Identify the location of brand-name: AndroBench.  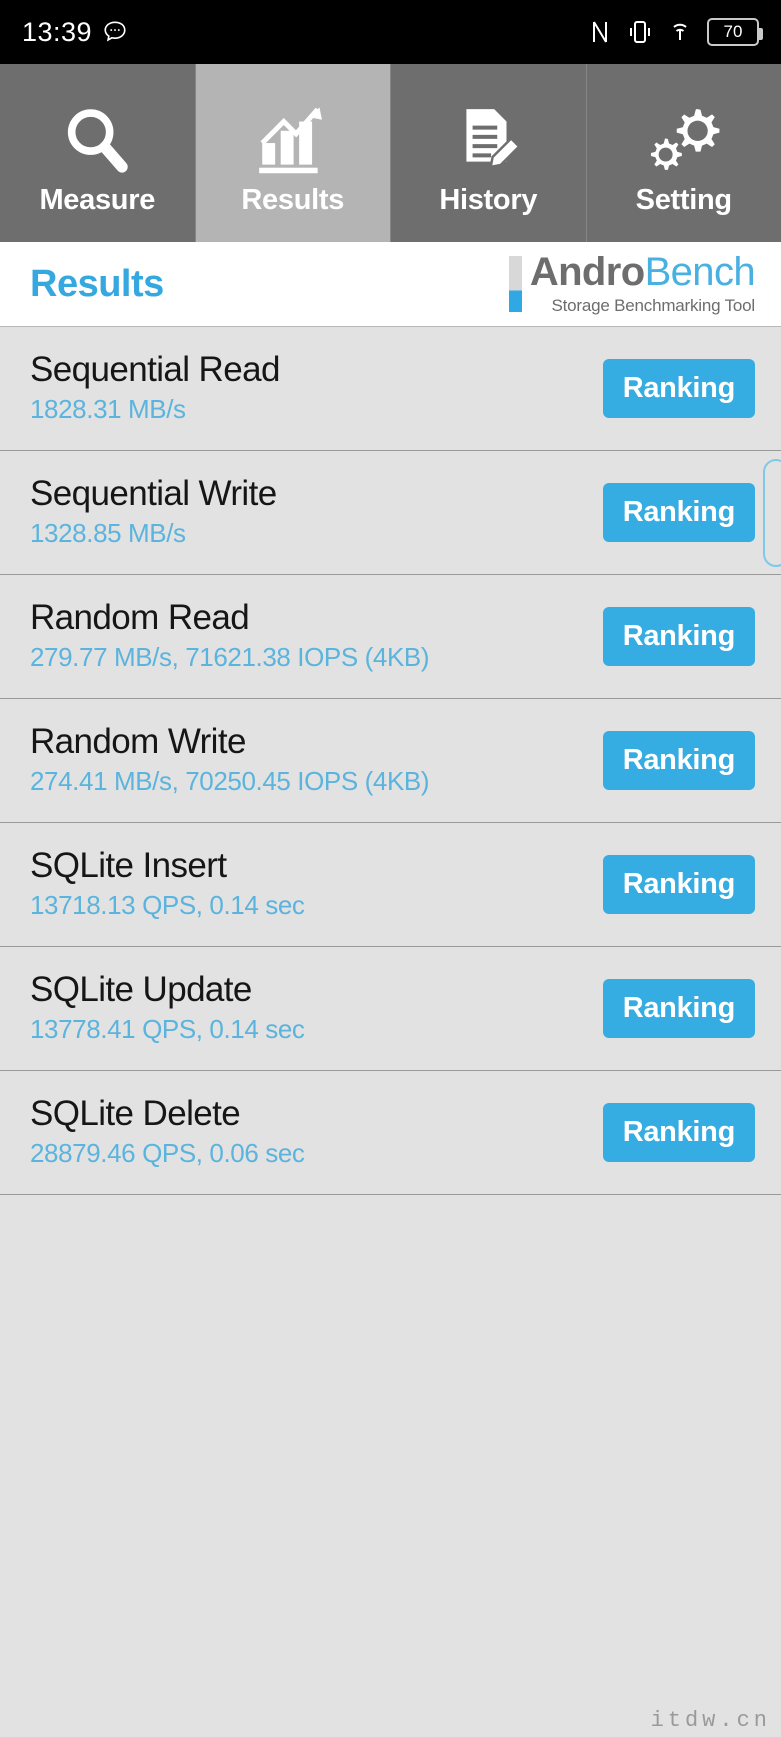
(642, 272).